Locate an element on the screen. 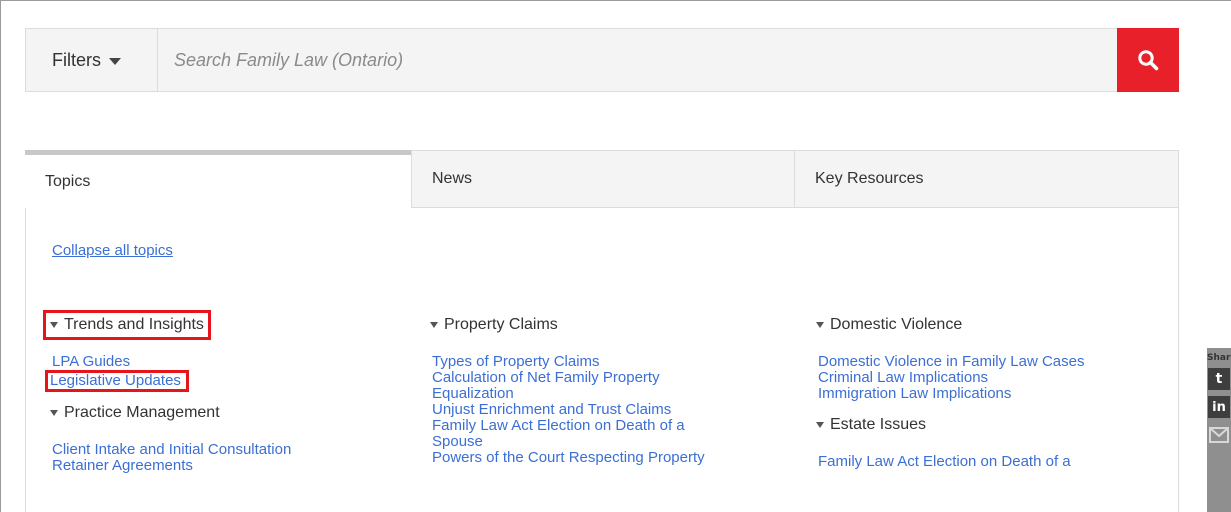 The image size is (1231, 512). topic-link-lpa-guides: LPA Guides is located at coordinates (229, 362).